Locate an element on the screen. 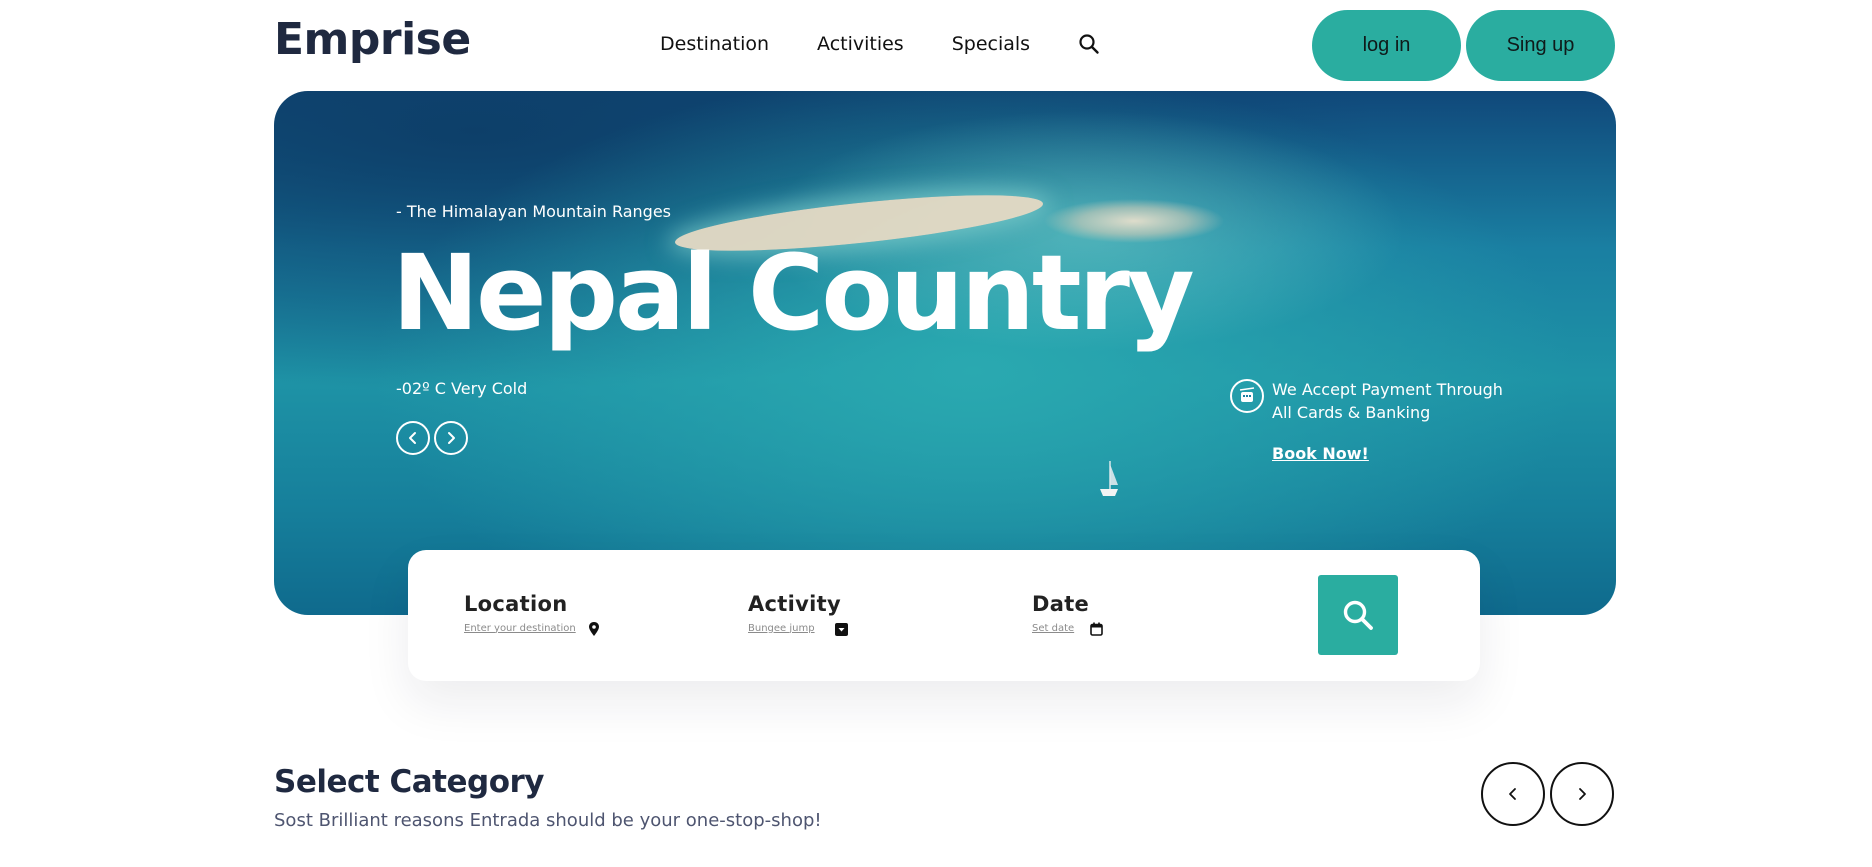  hero-temperature: -02º C Very Cold is located at coordinates (462, 388).